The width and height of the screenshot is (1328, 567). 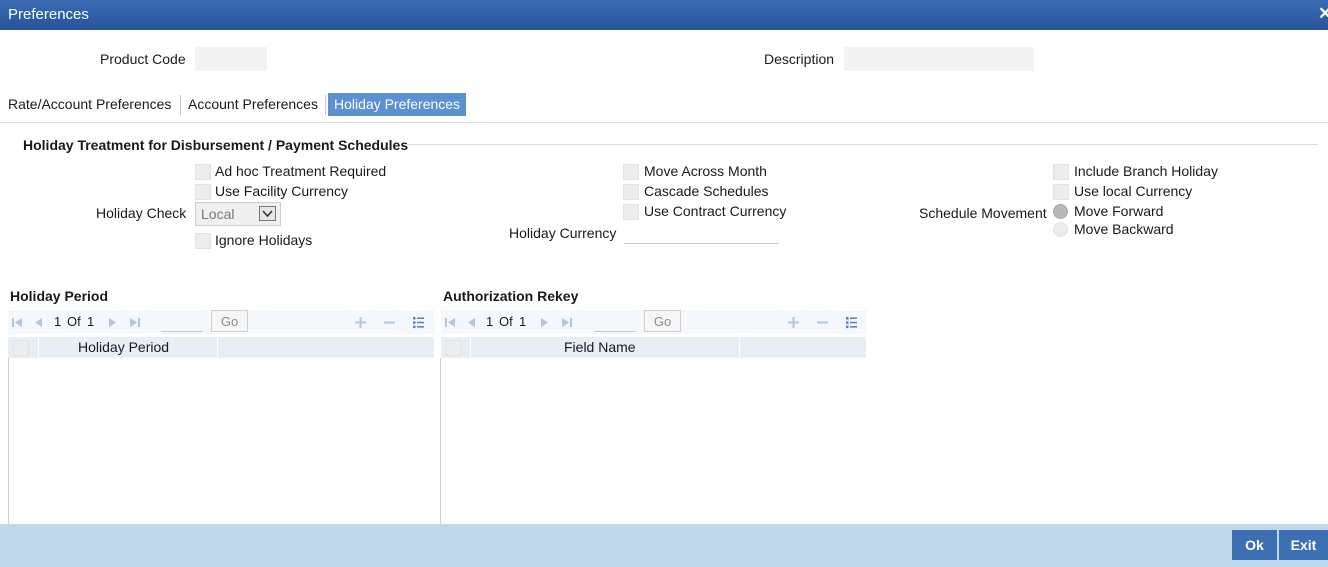 What do you see at coordinates (706, 191) in the screenshot?
I see `cascade-schedules-label: Cascade Schedules` at bounding box center [706, 191].